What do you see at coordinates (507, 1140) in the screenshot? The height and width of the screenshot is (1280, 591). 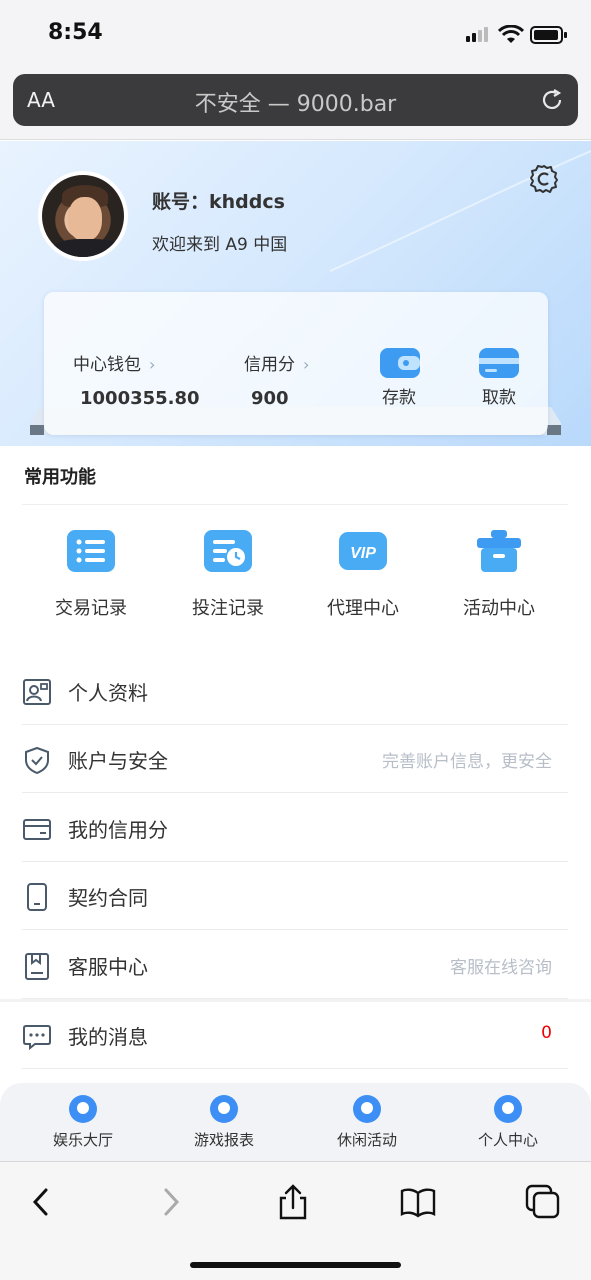 I see `tab-label: 个人中心` at bounding box center [507, 1140].